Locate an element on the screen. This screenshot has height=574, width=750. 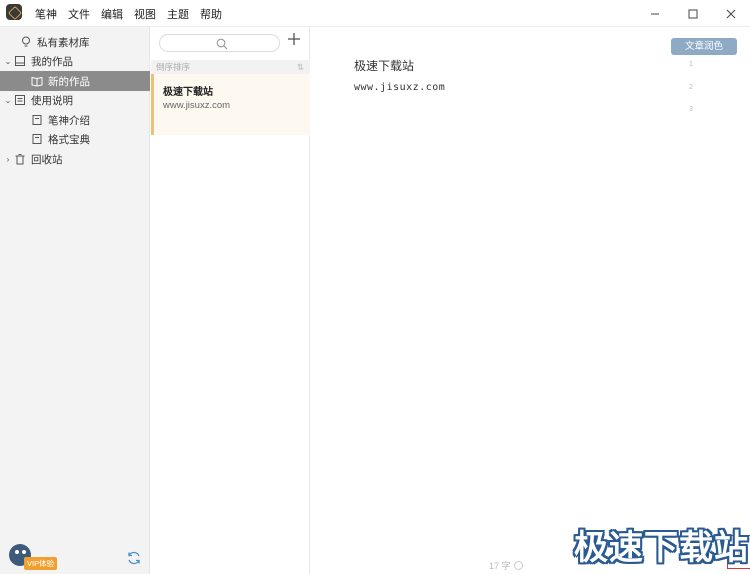
close-icon is located at coordinates (731, 13).